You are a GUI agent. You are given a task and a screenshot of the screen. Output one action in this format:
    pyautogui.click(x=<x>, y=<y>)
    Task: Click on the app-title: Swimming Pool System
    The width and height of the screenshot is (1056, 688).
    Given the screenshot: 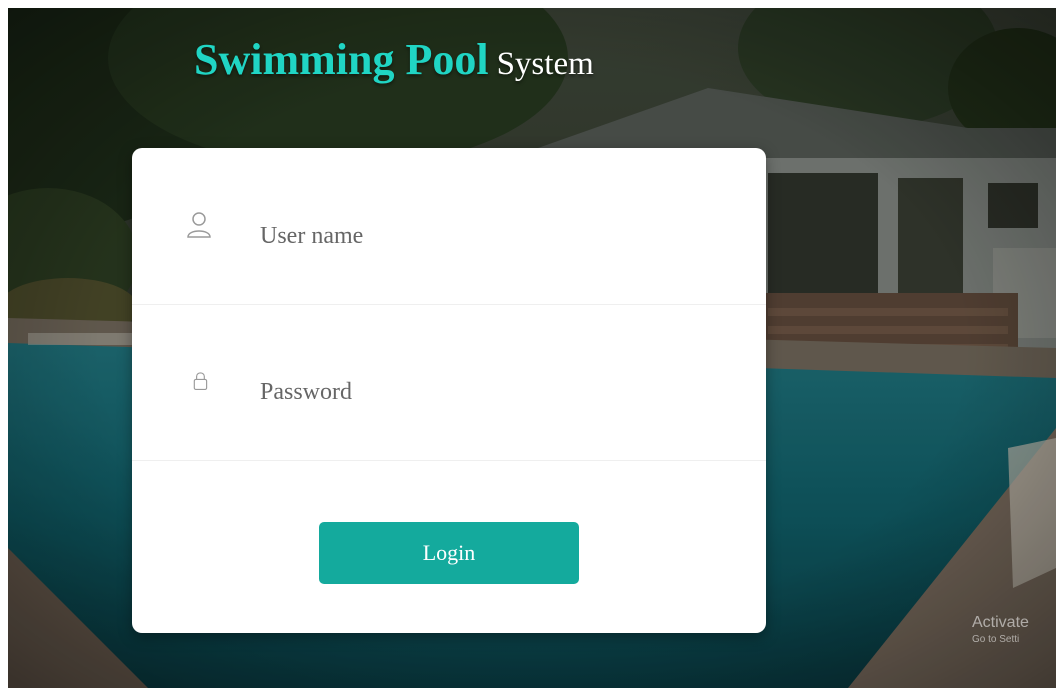 What is the action you would take?
    pyautogui.click(x=394, y=59)
    